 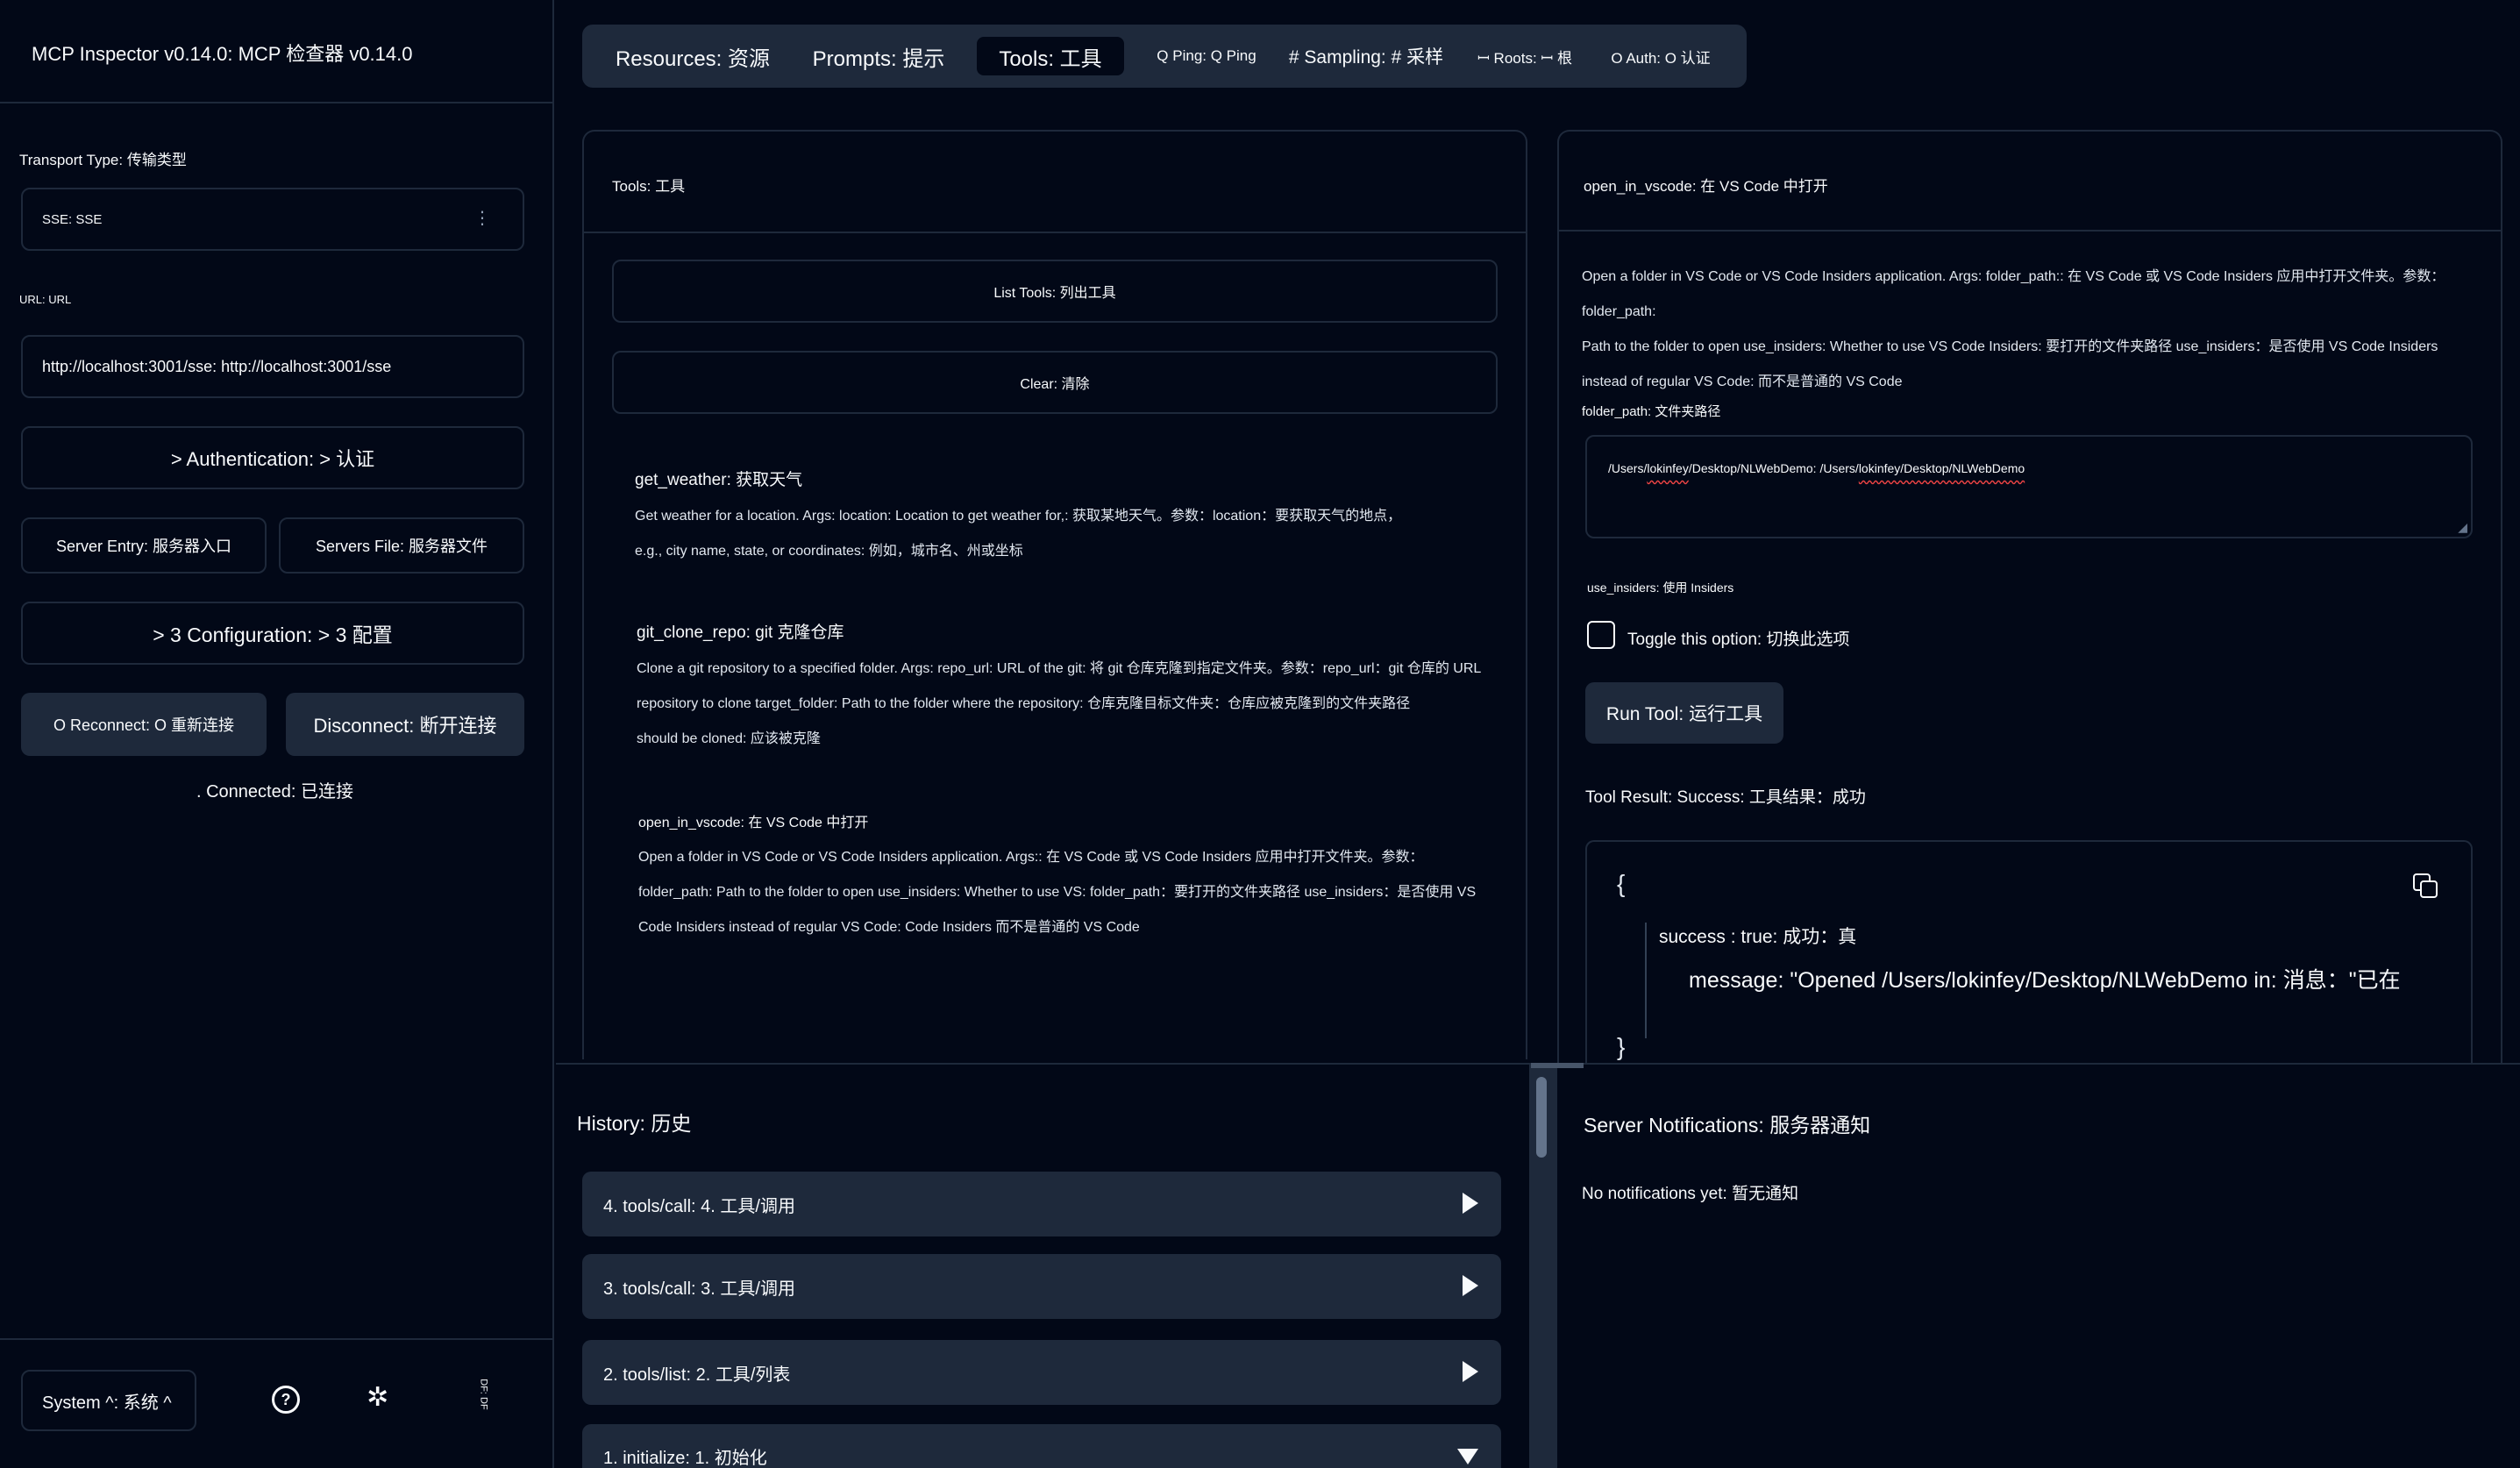 What do you see at coordinates (377, 1398) in the screenshot?
I see `bug-icon: ✲` at bounding box center [377, 1398].